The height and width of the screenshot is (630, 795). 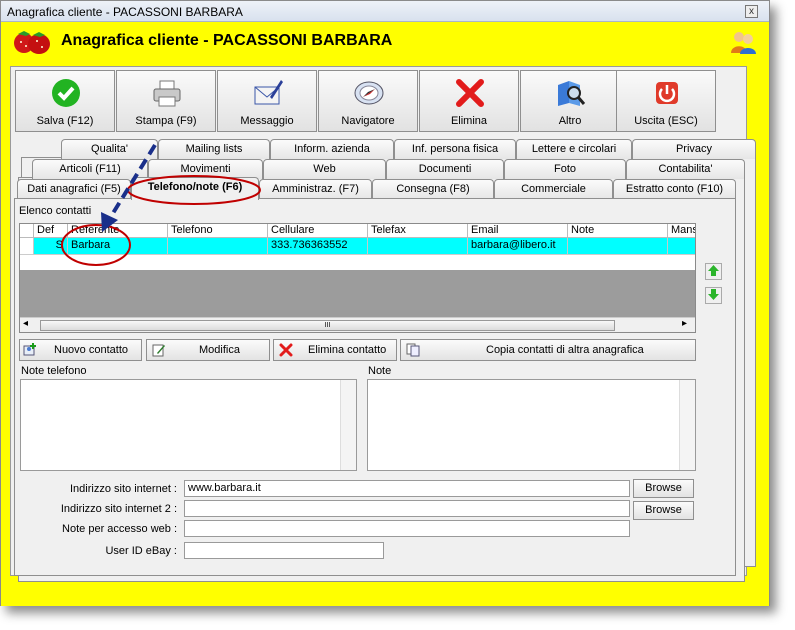 I want to click on tab-estratto-conto: Estratto conto (F10), so click(x=674, y=189).